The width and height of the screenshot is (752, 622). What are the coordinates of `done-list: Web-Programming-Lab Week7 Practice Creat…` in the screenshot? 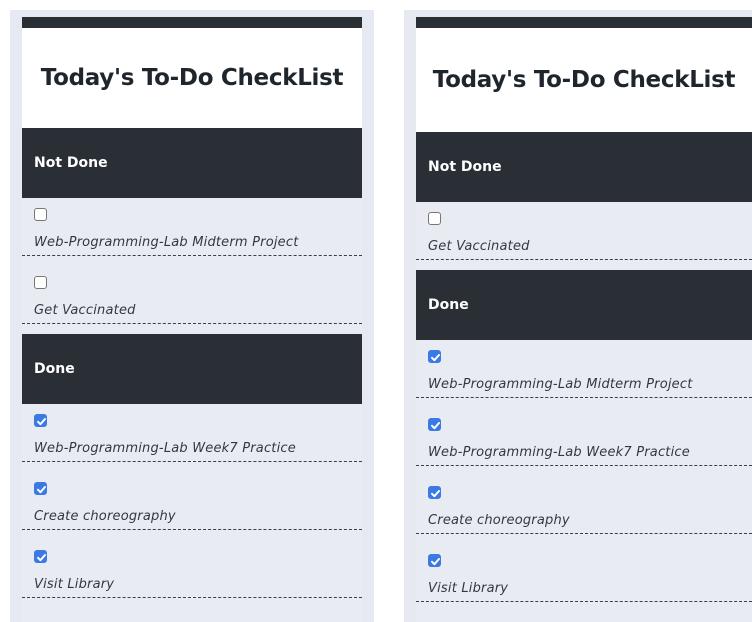 It's located at (192, 506).